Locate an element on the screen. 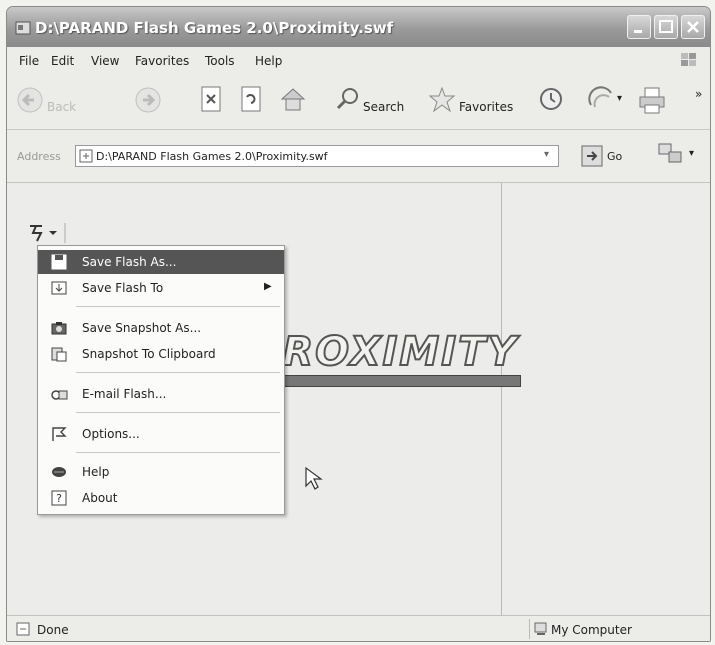  address-label: Address is located at coordinates (39, 156).